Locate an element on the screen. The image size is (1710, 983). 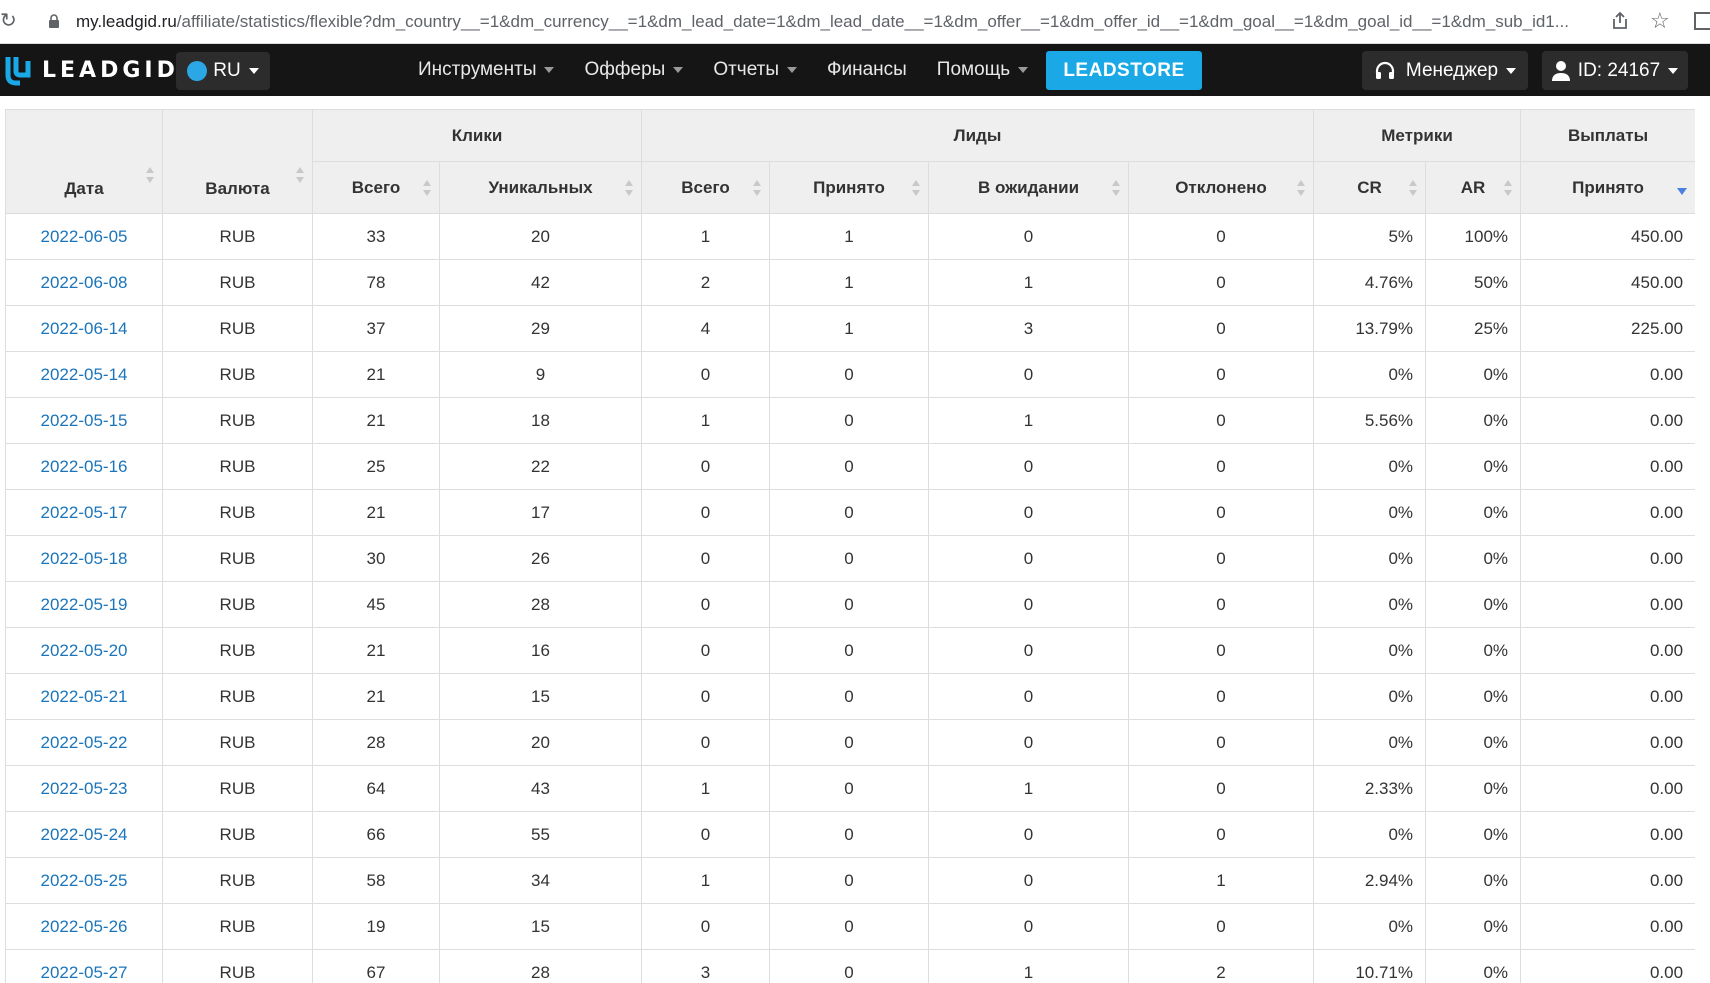
reload-icon: ↻ is located at coordinates (8, 21).